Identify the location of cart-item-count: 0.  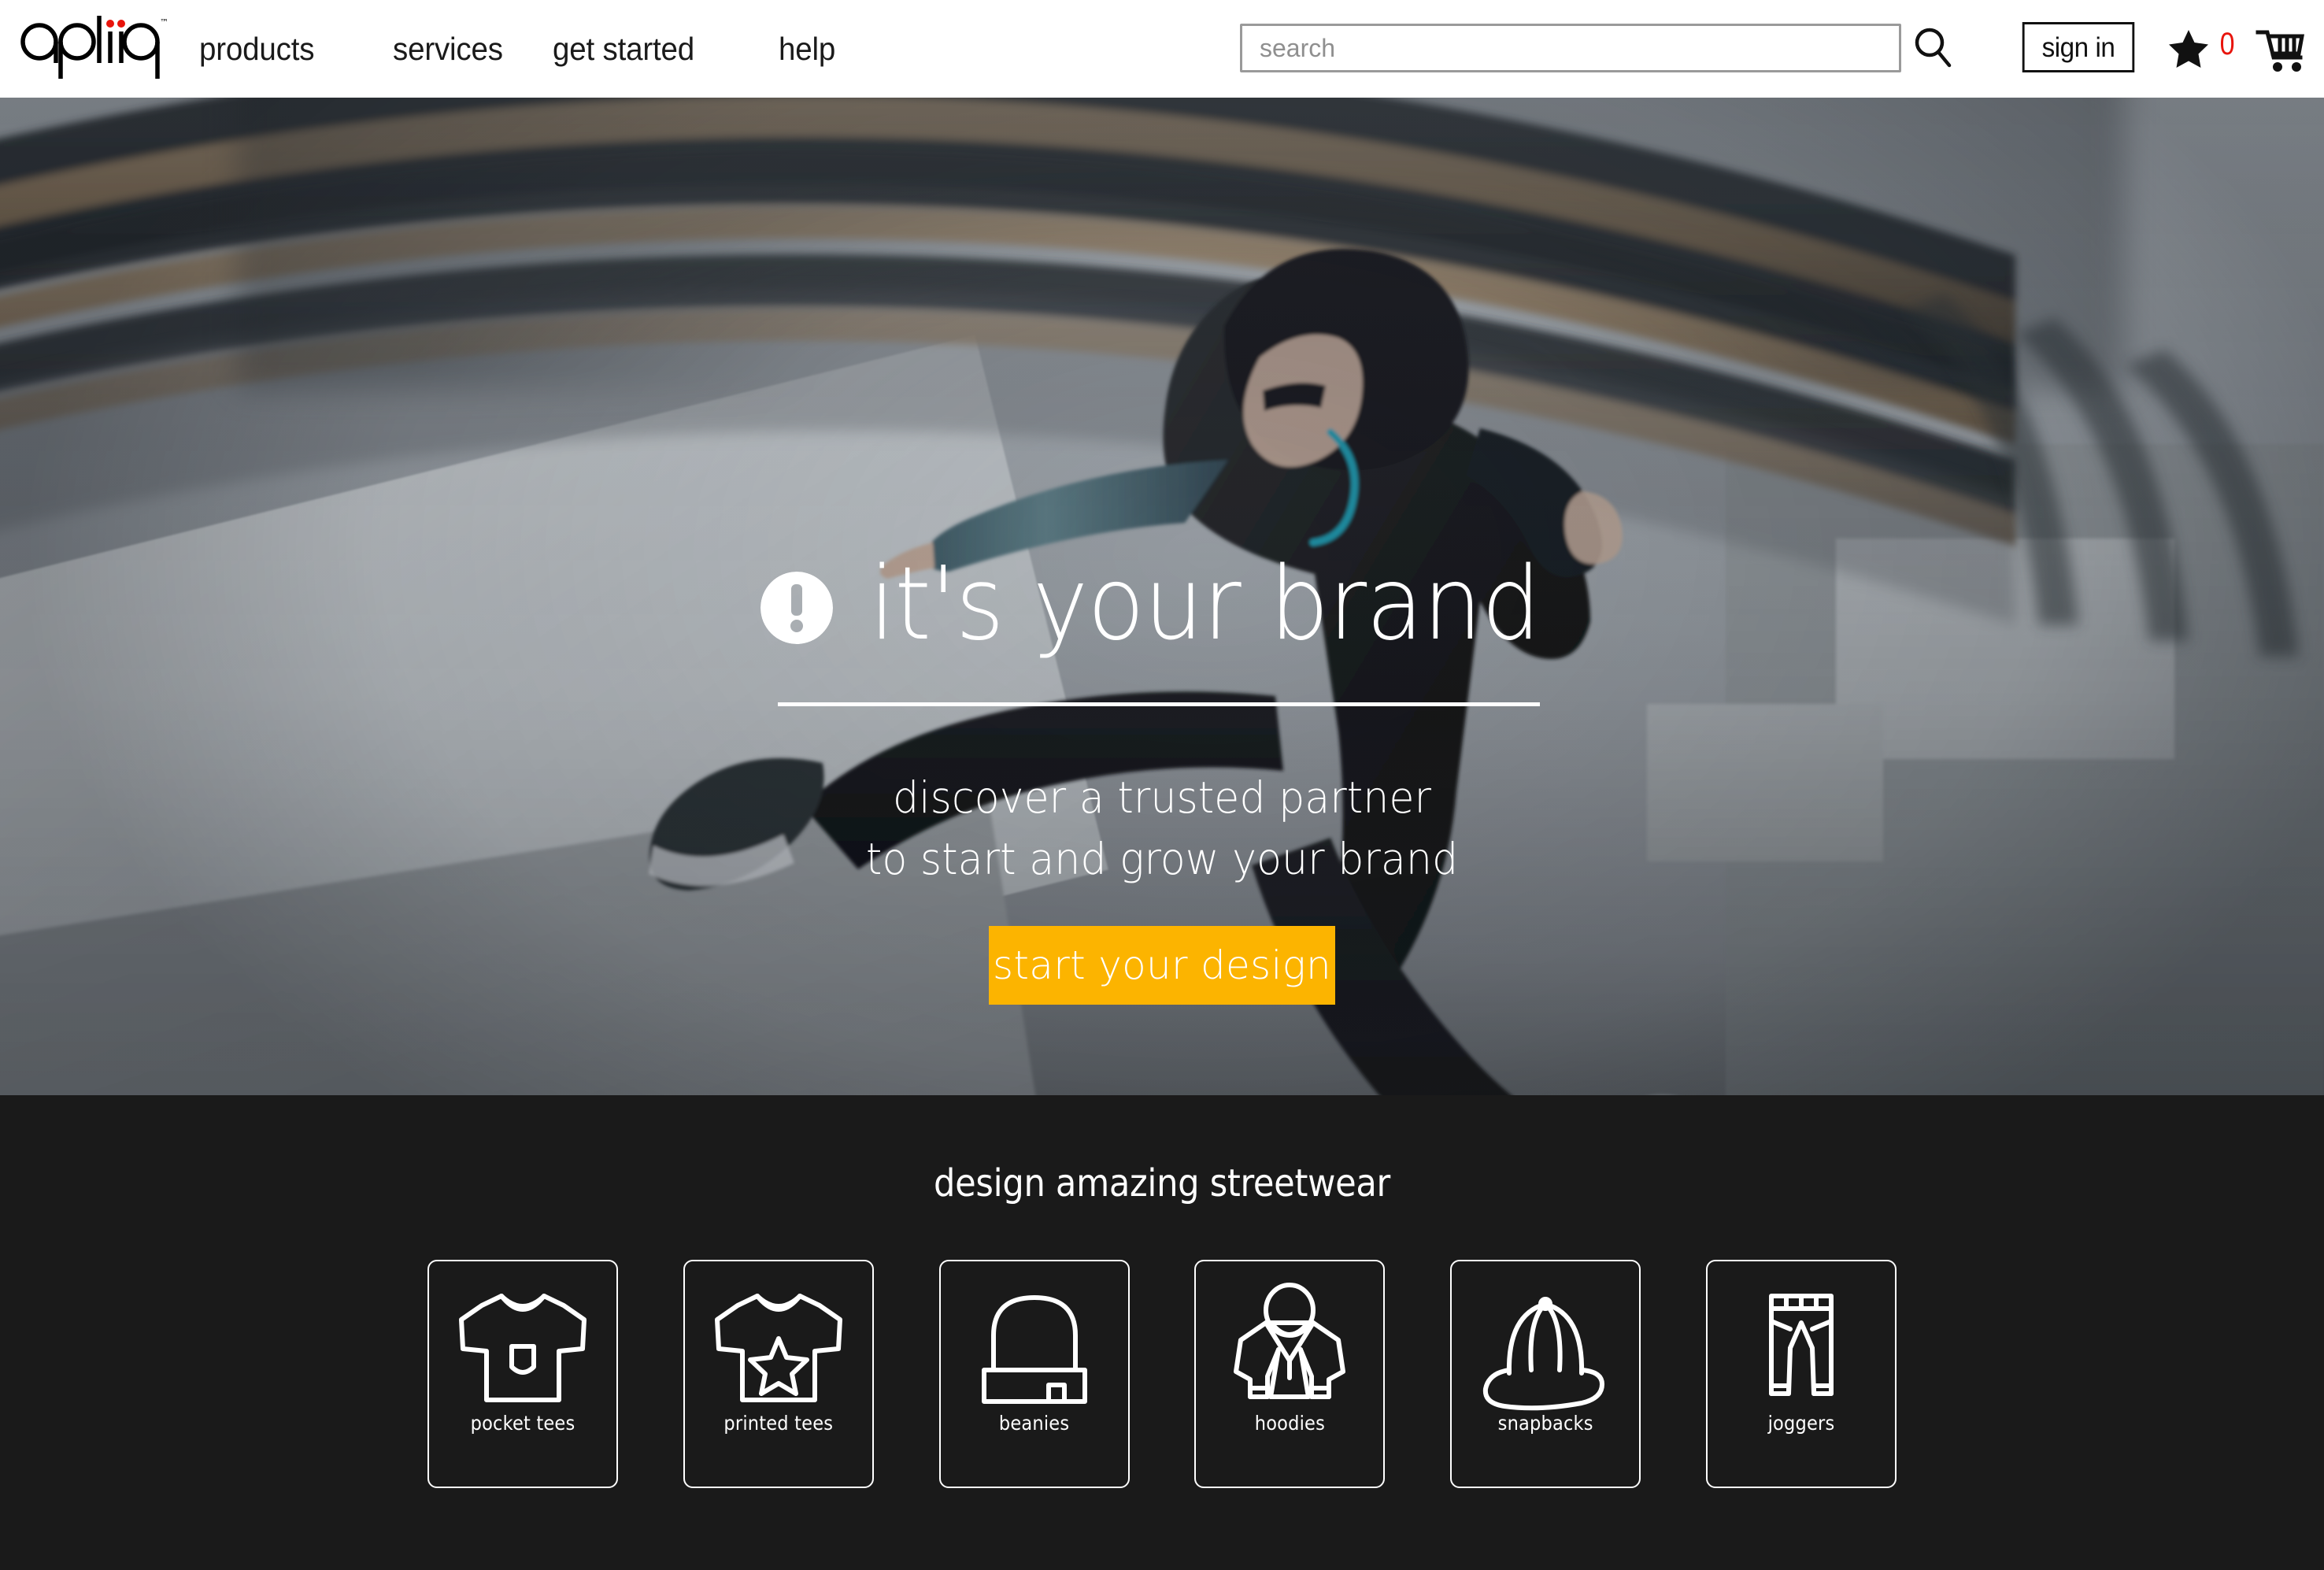
(2227, 44).